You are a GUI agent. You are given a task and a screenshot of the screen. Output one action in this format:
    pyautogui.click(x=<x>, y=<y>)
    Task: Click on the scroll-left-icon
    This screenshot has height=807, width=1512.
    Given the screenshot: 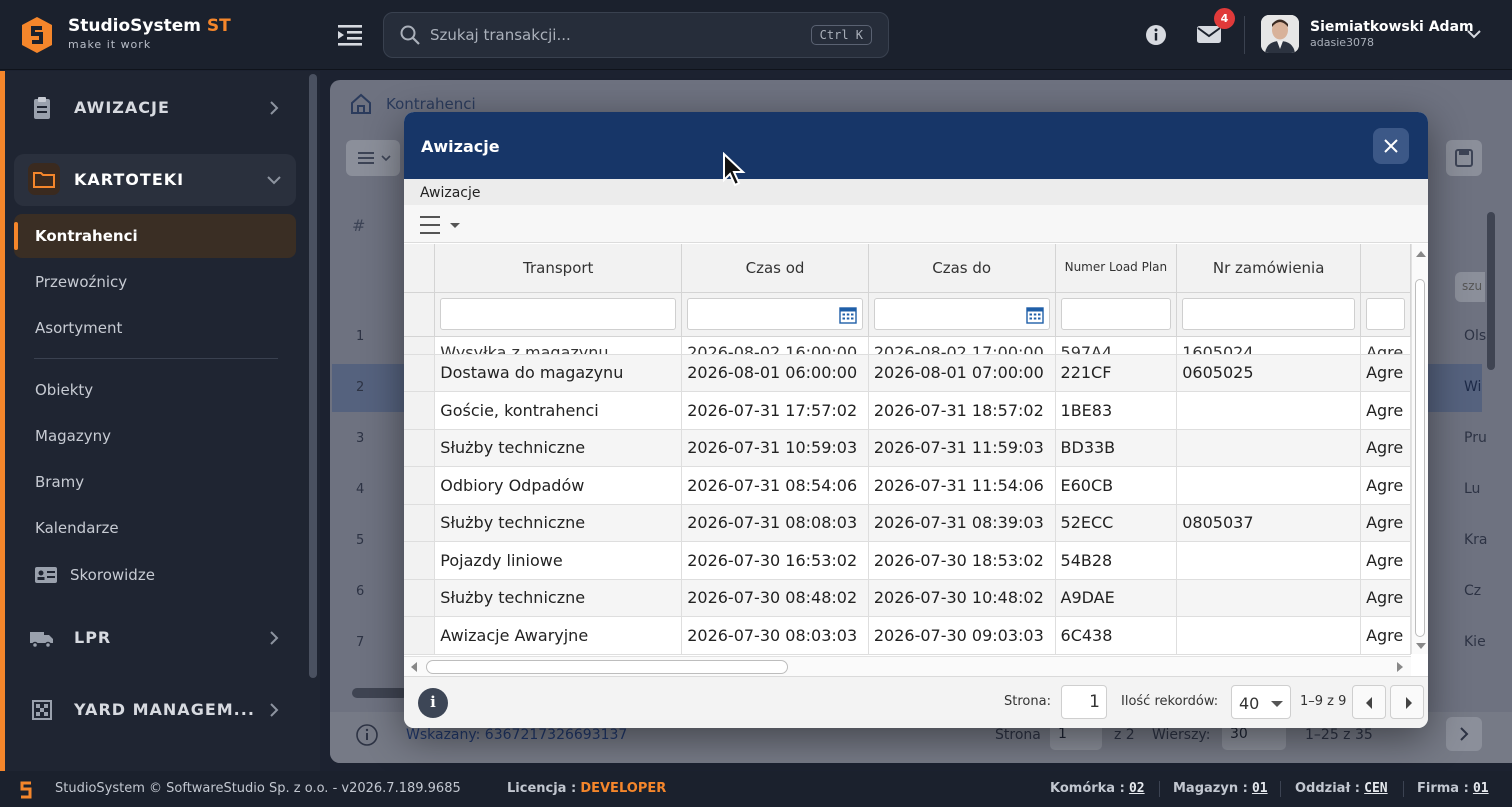 What is the action you would take?
    pyautogui.click(x=414, y=667)
    